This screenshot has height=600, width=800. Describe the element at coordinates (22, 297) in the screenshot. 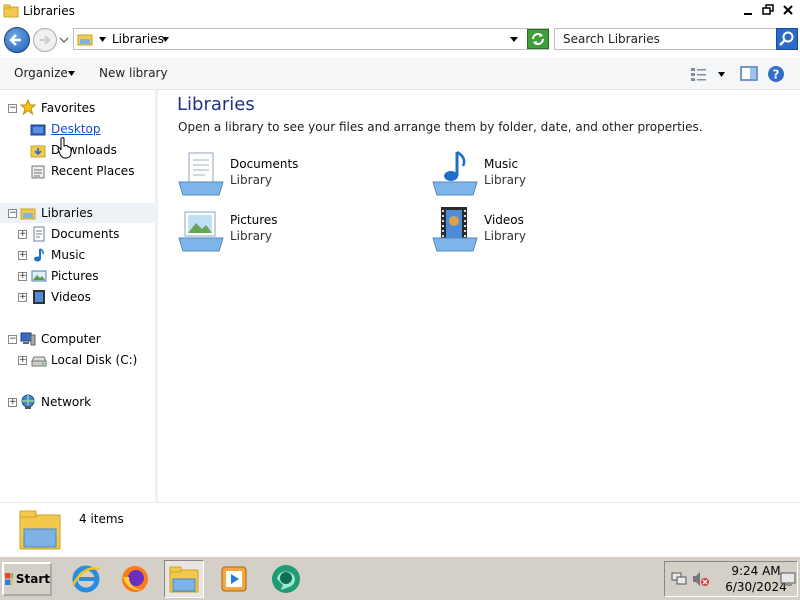

I see `videos-expand-toggle: +` at that location.